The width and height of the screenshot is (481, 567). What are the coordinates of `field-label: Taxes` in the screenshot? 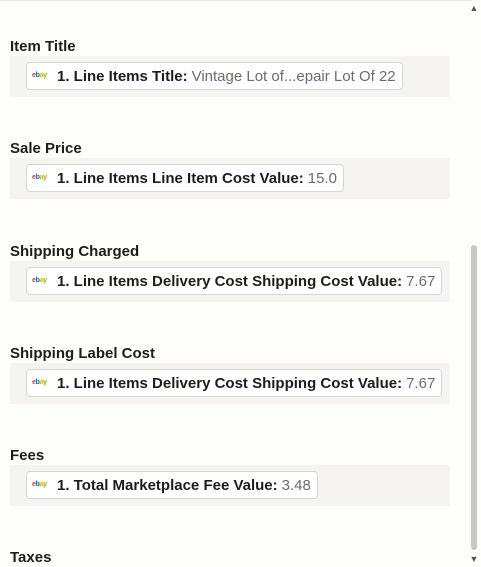 It's located at (31, 557).